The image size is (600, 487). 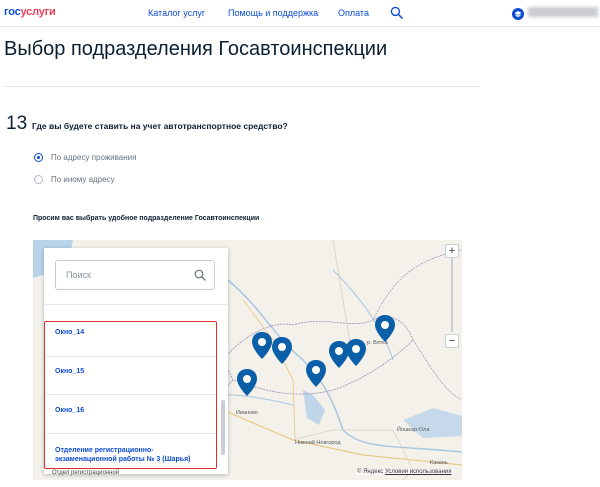 What do you see at coordinates (83, 179) in the screenshot?
I see `radio-other-label: По иному адресу` at bounding box center [83, 179].